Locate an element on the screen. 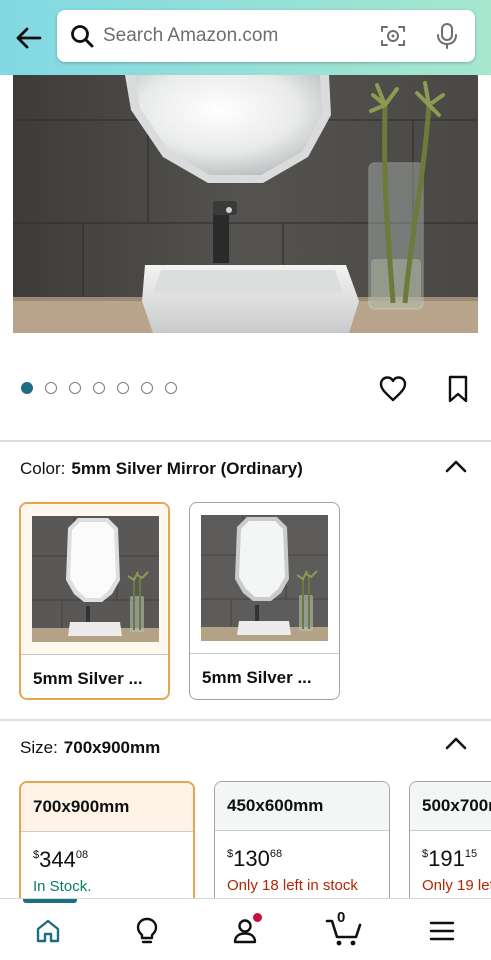 Image resolution: width=491 pixels, height=960 pixels. stock-status: In Stock. is located at coordinates (62, 886).